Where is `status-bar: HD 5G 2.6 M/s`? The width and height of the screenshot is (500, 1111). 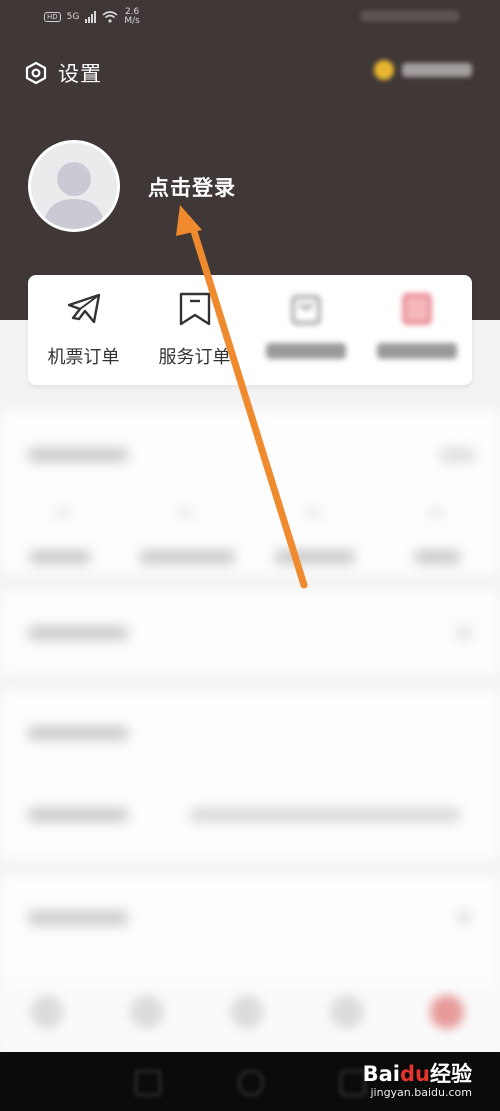
status-bar: HD 5G 2.6 M/s is located at coordinates (250, 18).